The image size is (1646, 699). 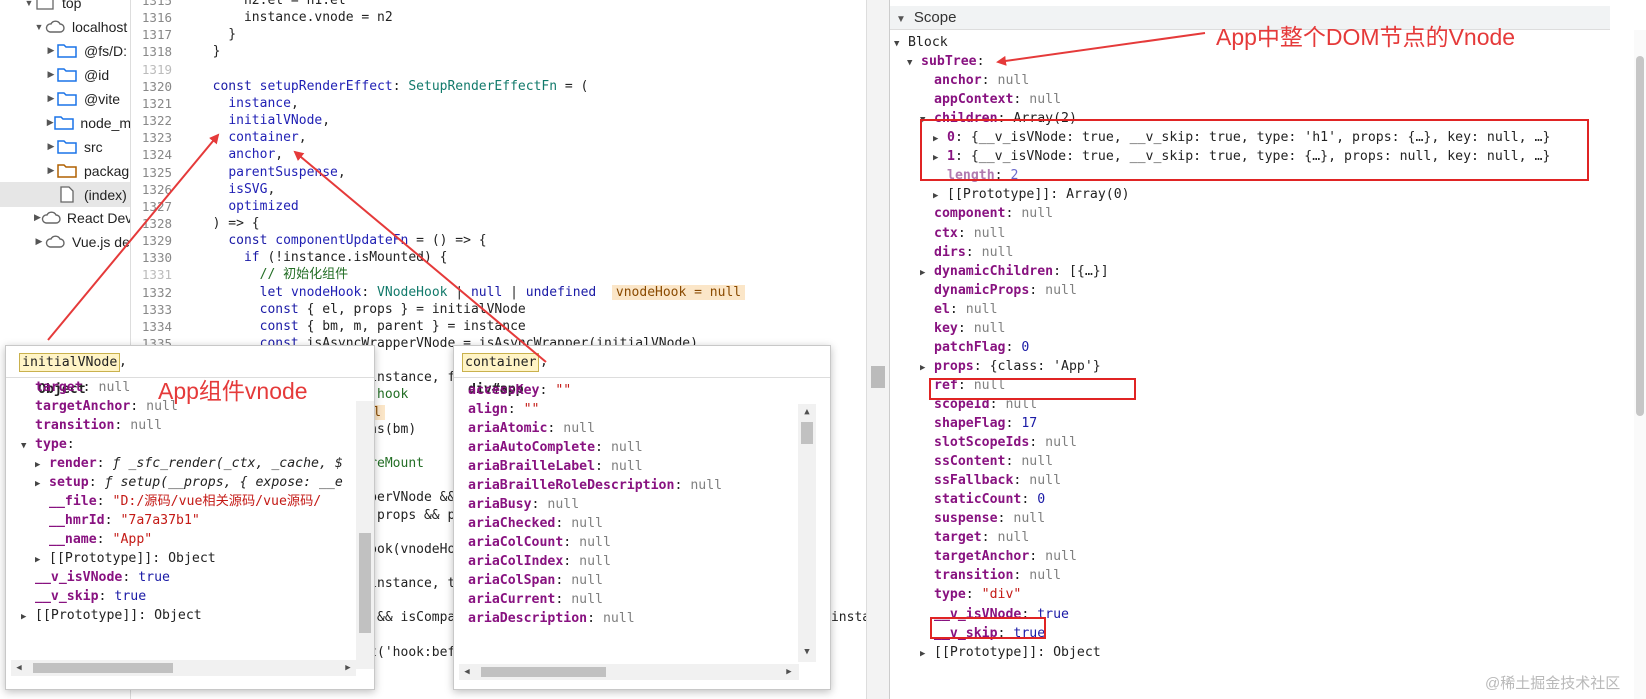 What do you see at coordinates (498, 52) in the screenshot?
I see `code-line: 1318 }` at bounding box center [498, 52].